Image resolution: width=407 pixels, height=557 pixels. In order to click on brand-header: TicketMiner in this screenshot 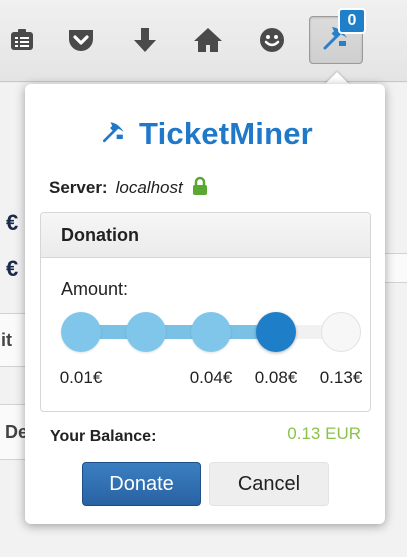, I will do `click(205, 134)`.